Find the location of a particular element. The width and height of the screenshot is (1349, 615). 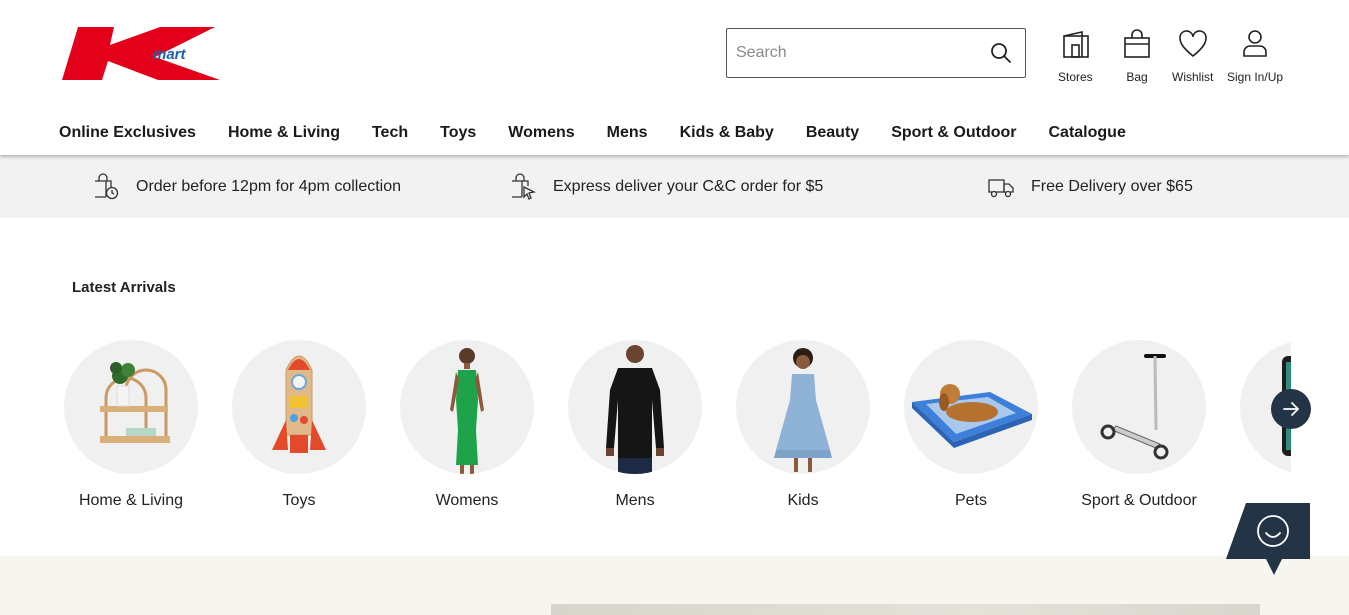

promo-express: Express deliver your C&C order for $5 is located at coordinates (666, 186).